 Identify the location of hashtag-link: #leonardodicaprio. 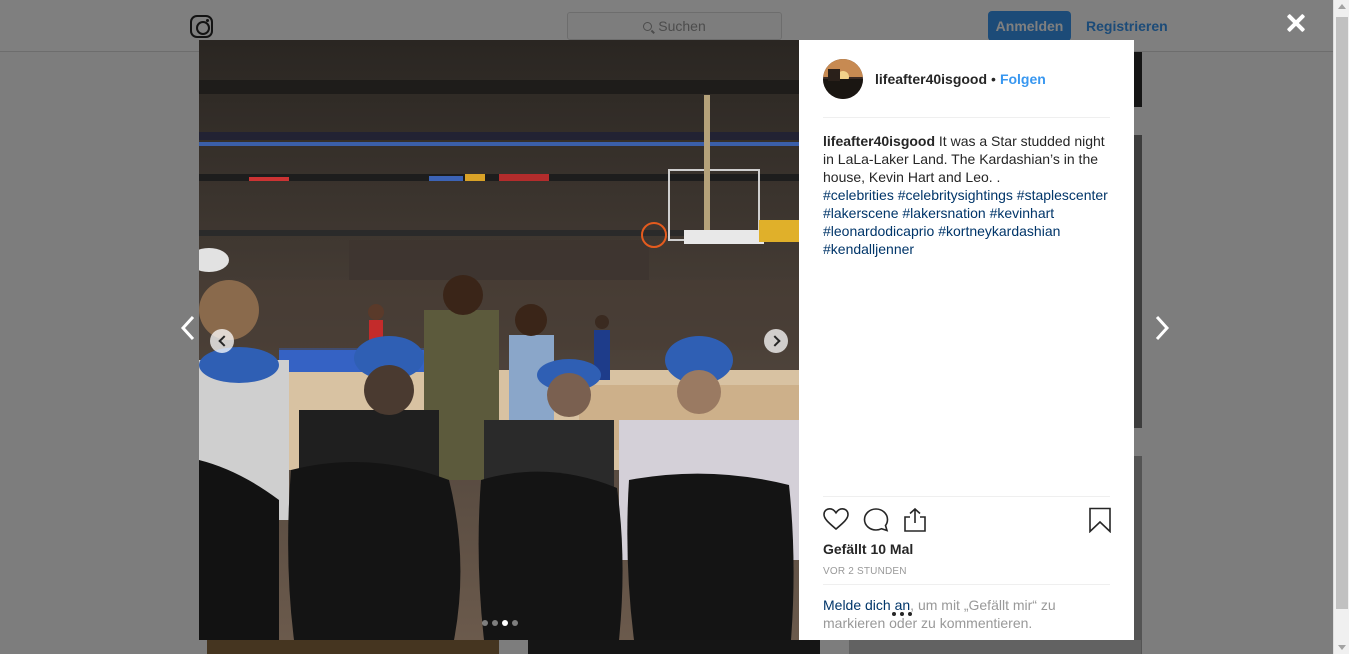
(878, 231).